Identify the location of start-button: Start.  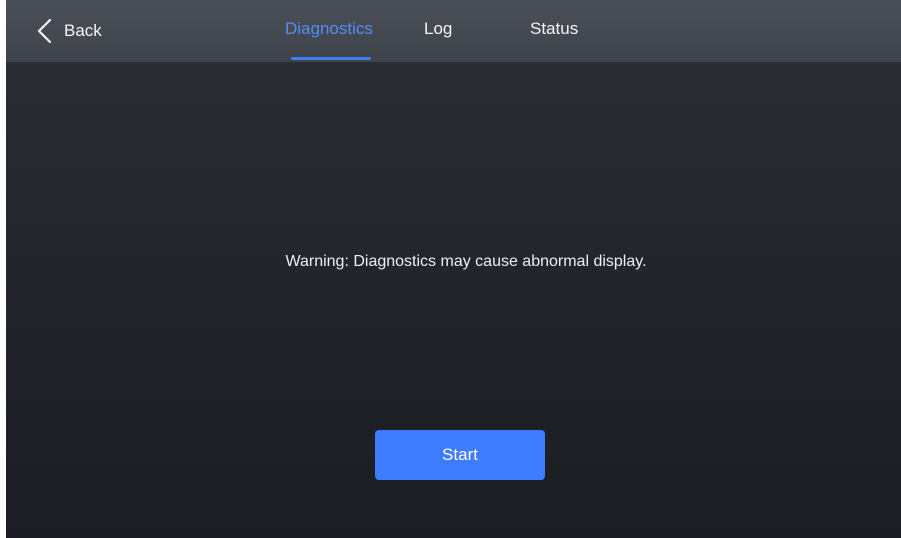
(460, 455).